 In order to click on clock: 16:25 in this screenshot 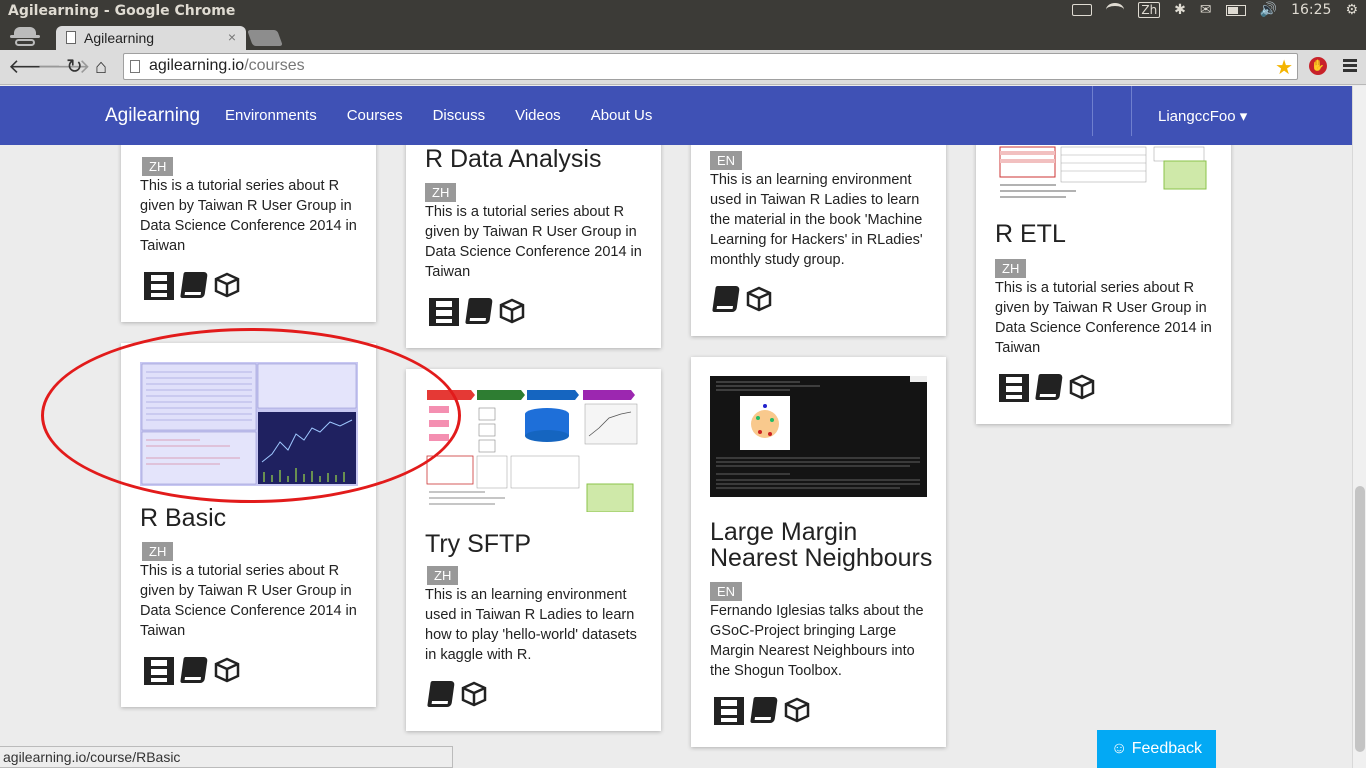, I will do `click(1311, 10)`.